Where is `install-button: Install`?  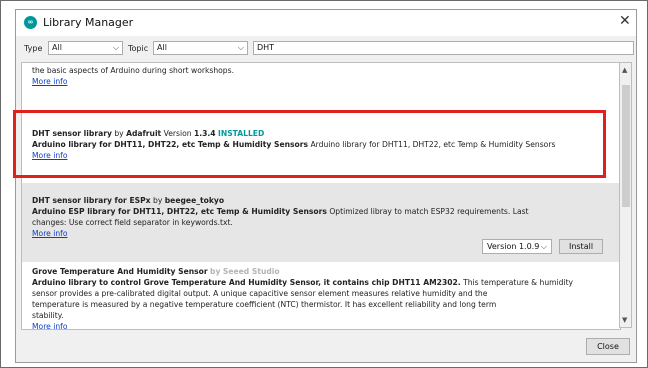 install-button: Install is located at coordinates (581, 246).